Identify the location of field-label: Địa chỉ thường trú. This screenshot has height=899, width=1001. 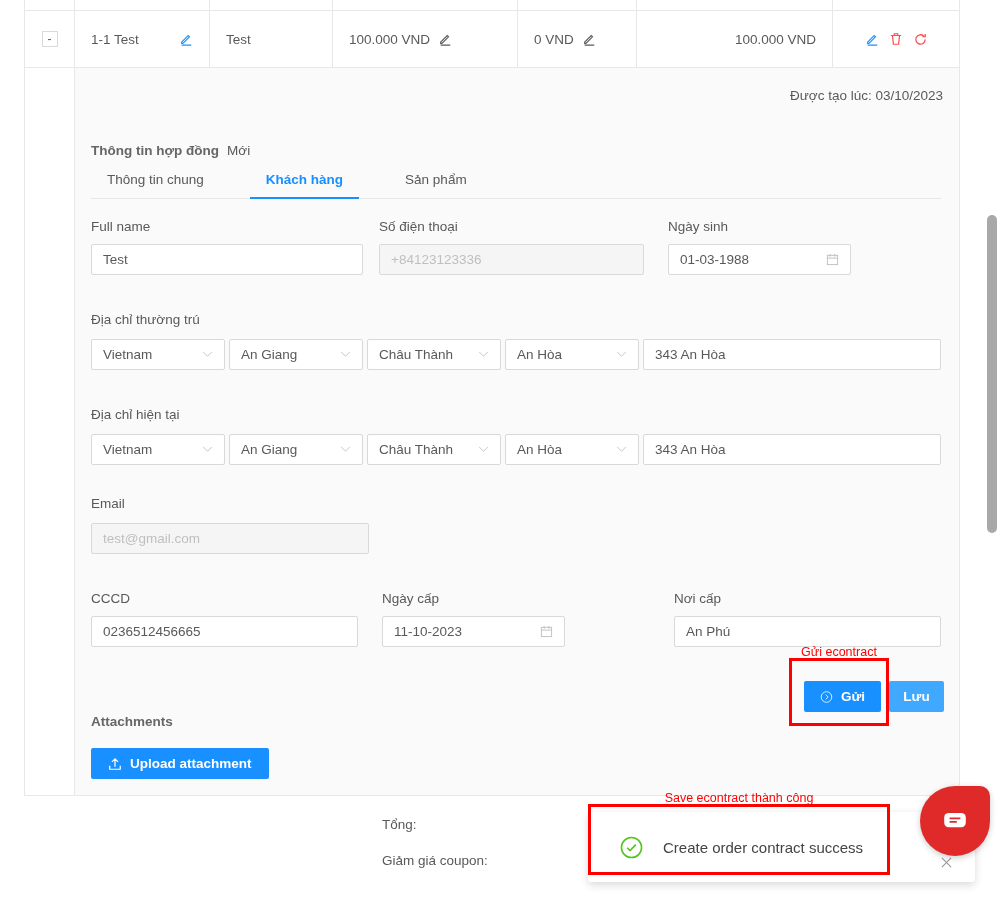
(146, 320).